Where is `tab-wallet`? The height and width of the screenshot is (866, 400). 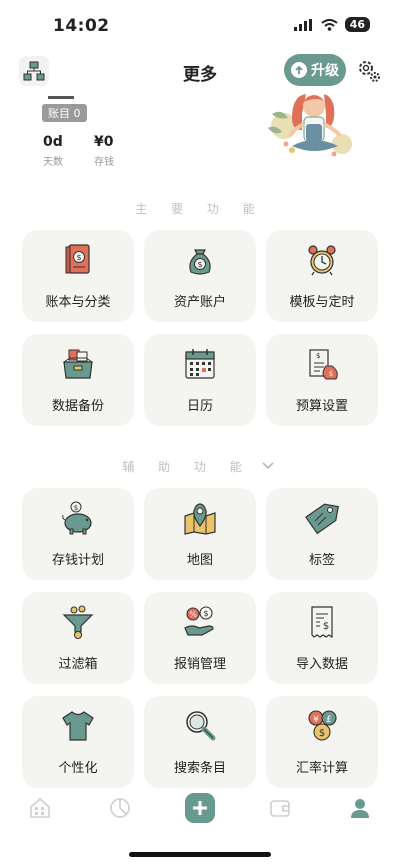
tab-wallet is located at coordinates (280, 808).